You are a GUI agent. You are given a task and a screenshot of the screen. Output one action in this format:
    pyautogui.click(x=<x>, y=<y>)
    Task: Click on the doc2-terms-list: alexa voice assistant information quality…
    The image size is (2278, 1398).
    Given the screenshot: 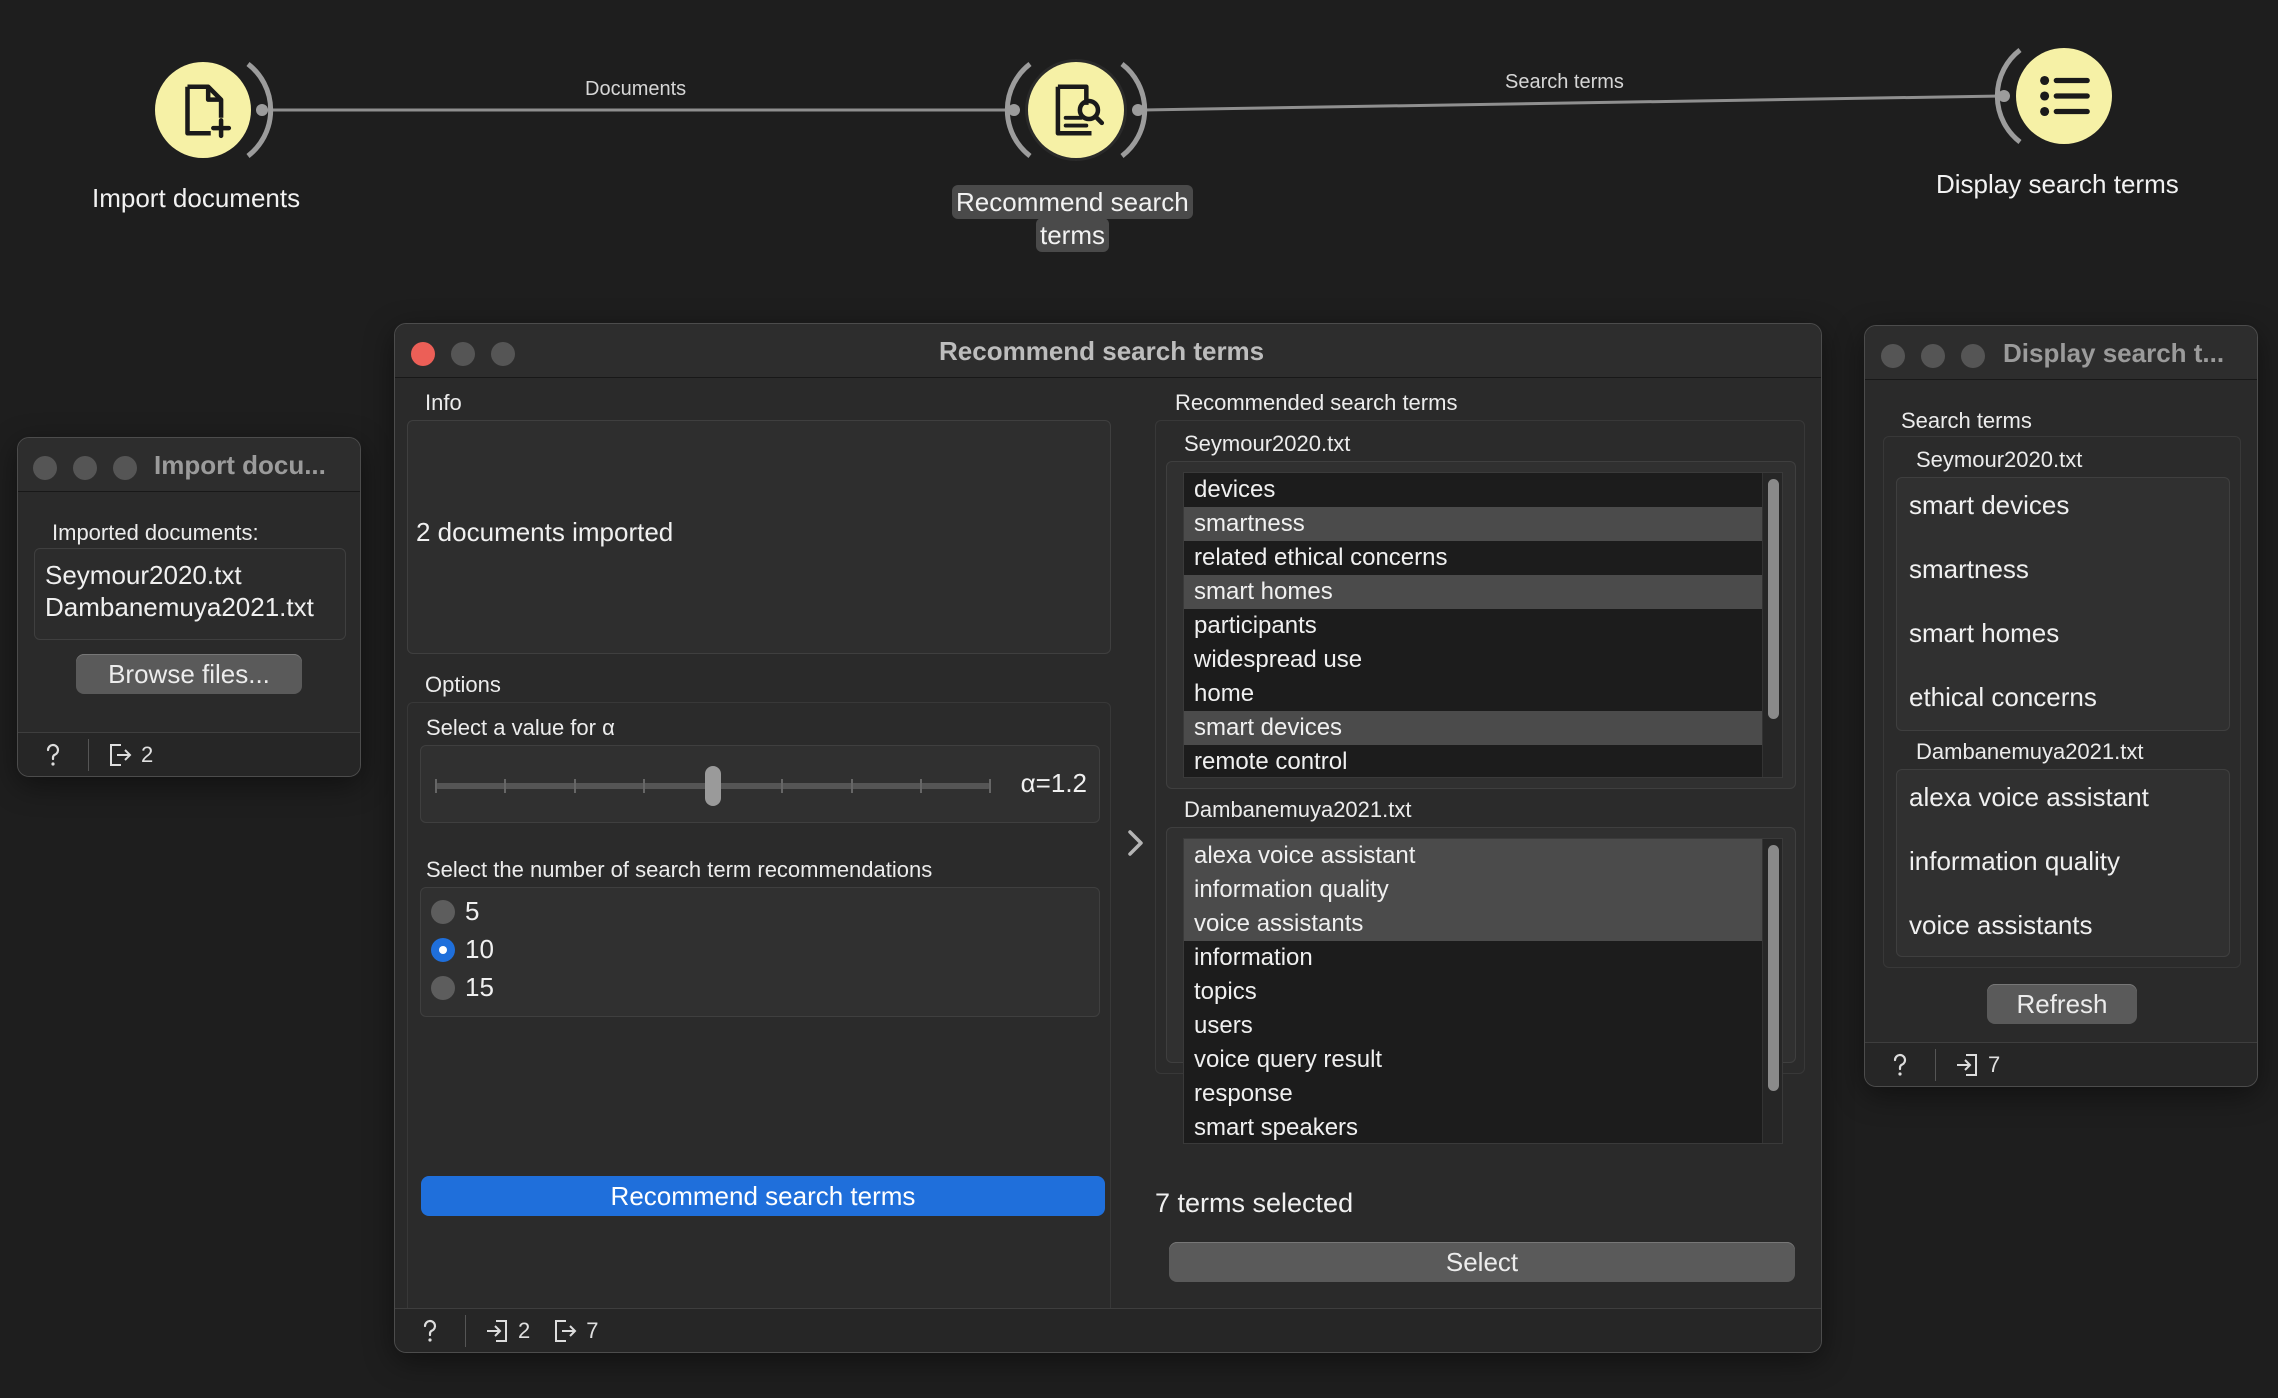 What is the action you would take?
    pyautogui.click(x=1483, y=991)
    